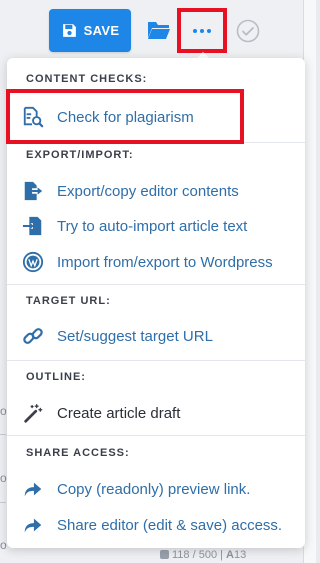 The width and height of the screenshot is (320, 563). What do you see at coordinates (125, 116) in the screenshot?
I see `plagiarism-item-highlight` at bounding box center [125, 116].